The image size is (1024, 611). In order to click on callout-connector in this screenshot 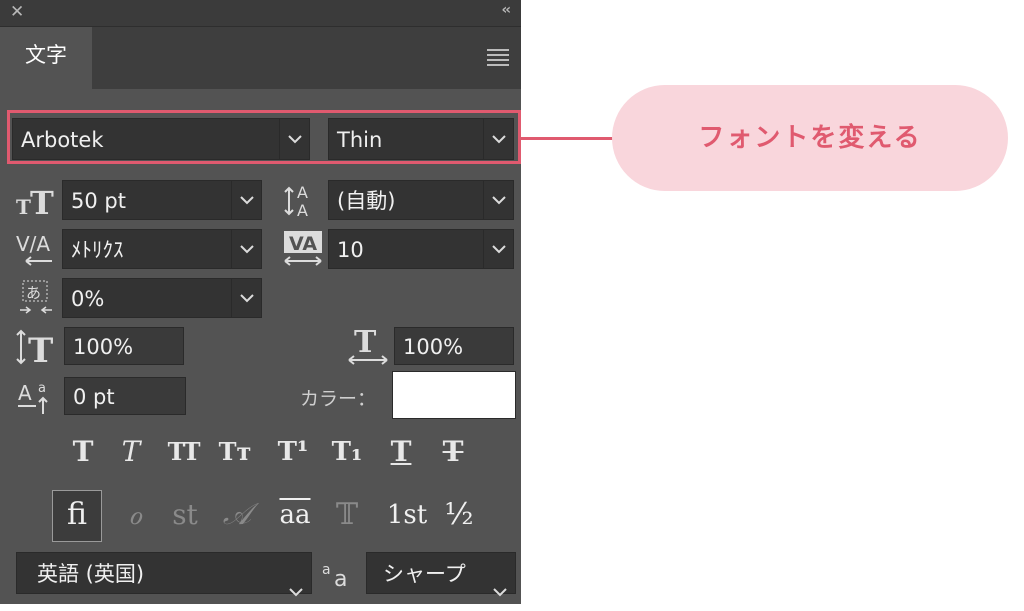, I will do `click(569, 138)`.